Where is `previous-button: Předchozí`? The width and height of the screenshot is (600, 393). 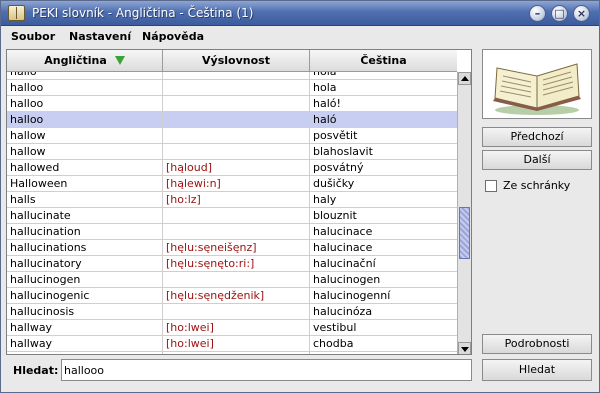
previous-button: Předchozí is located at coordinates (537, 137).